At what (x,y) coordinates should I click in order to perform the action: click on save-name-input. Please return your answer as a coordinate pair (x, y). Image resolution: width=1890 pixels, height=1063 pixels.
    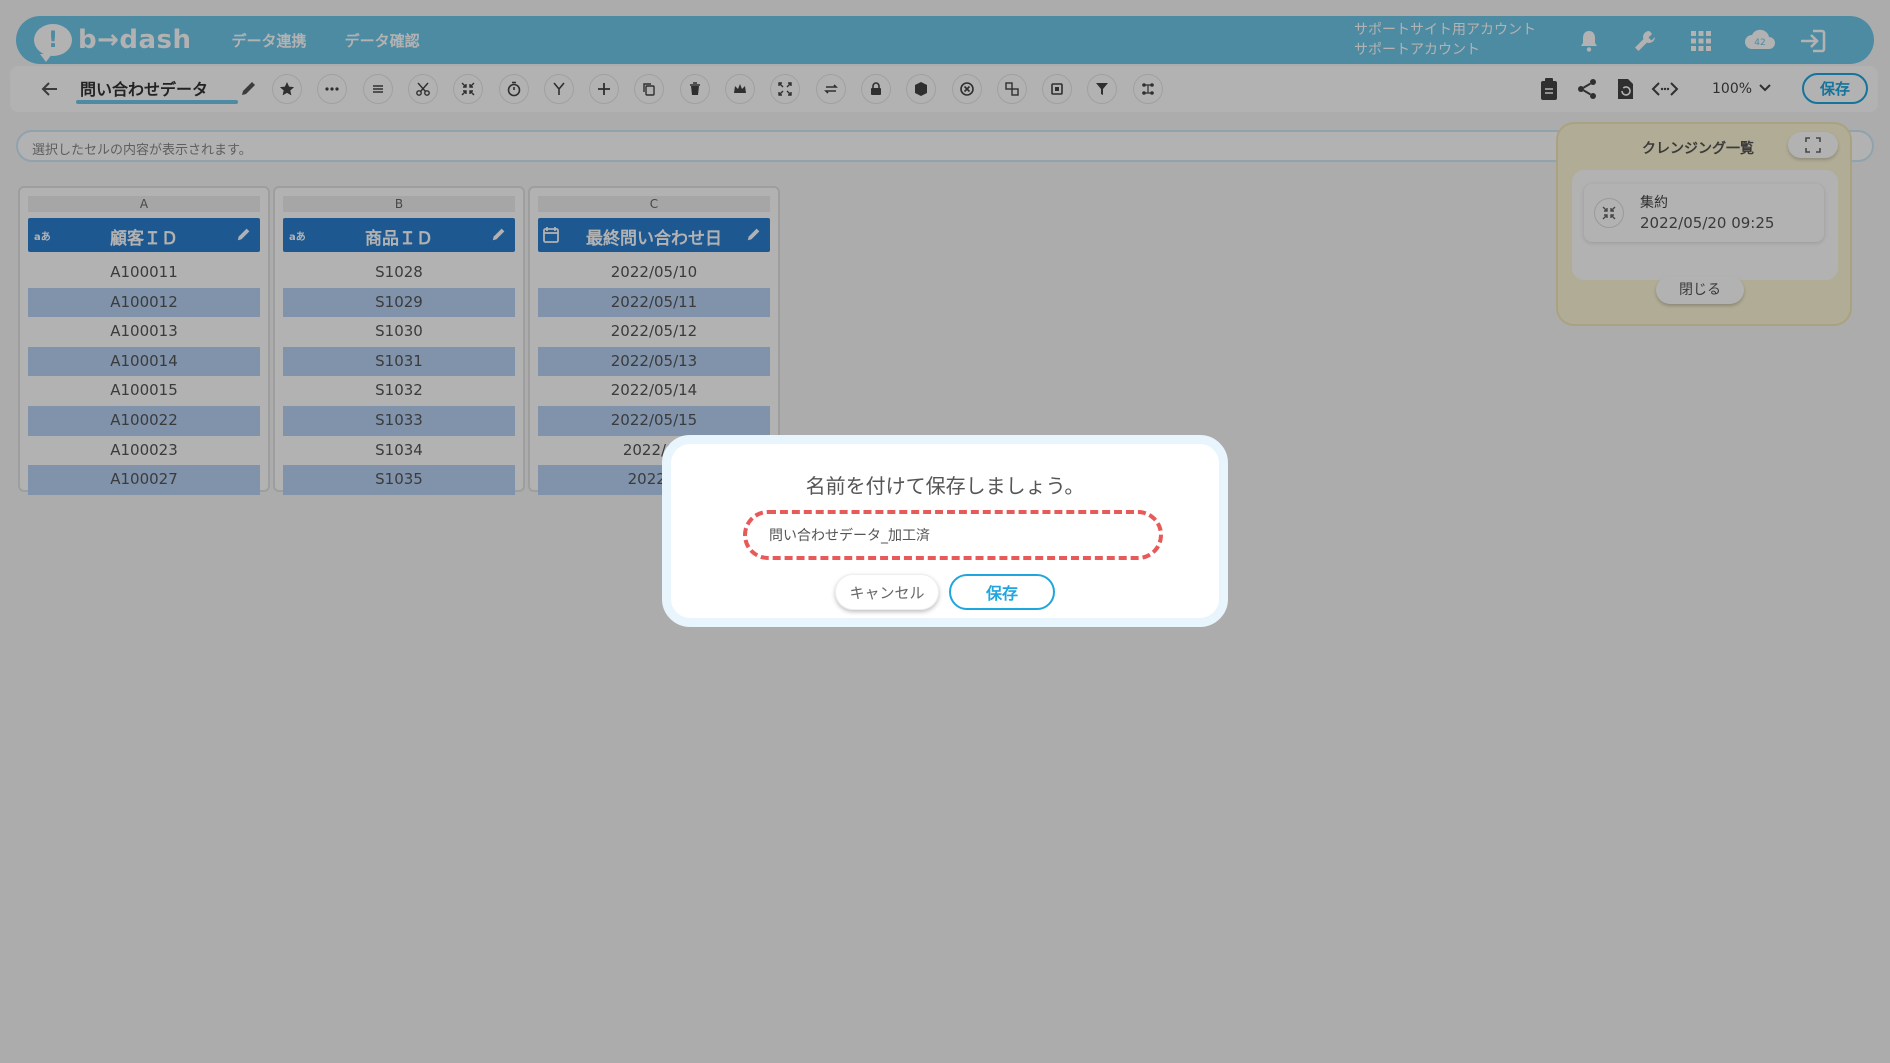
    Looking at the image, I should click on (953, 535).